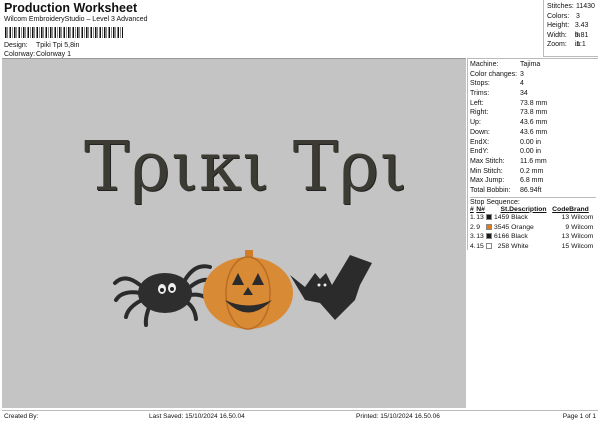  I want to click on info-key: Width:, so click(557, 35).